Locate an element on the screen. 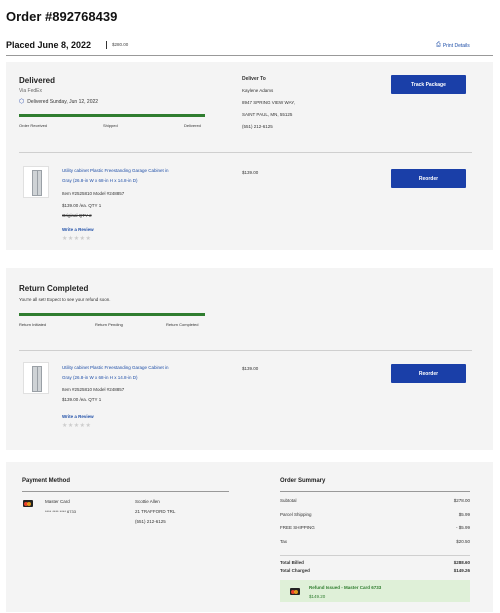  shipment-item-divider is located at coordinates (245, 152).